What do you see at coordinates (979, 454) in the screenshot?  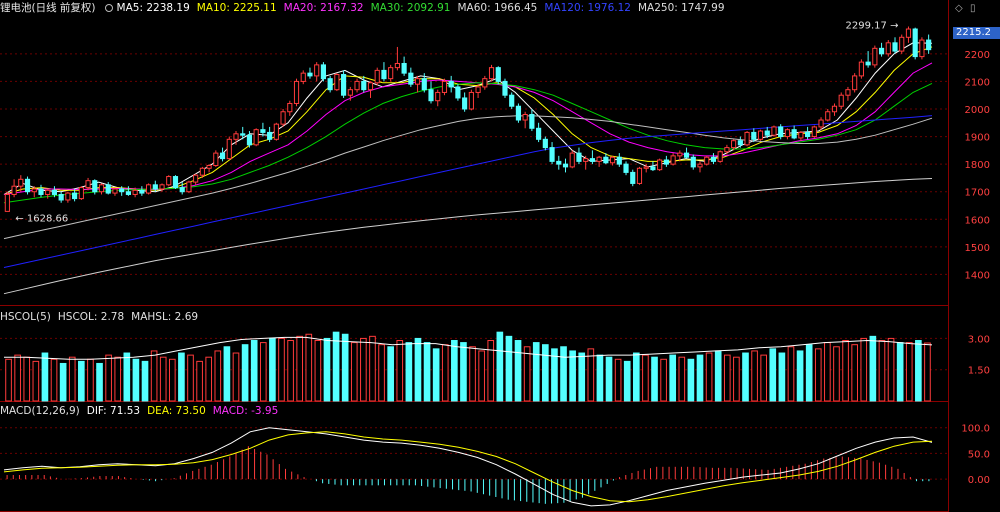 I see `macd-tick-label: 50.0` at bounding box center [979, 454].